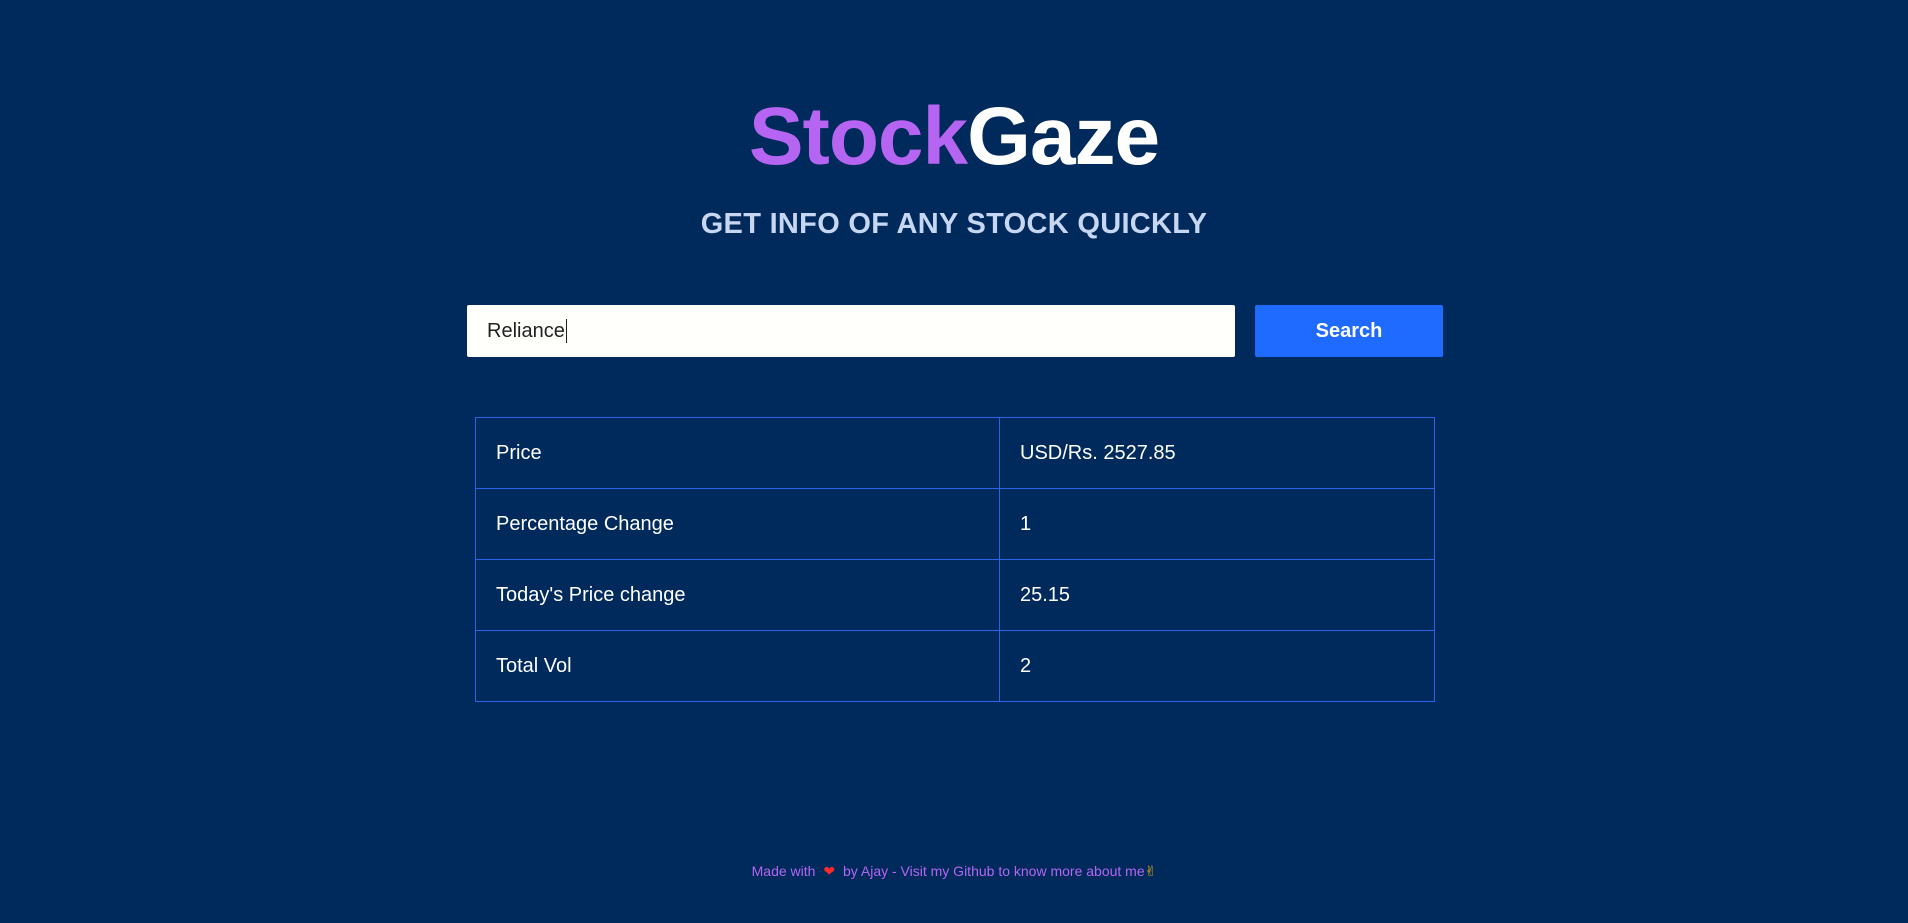 The height and width of the screenshot is (923, 1908). What do you see at coordinates (954, 224) in the screenshot?
I see `tagline: GET INFO OF ANY STOCK QUICKLY` at bounding box center [954, 224].